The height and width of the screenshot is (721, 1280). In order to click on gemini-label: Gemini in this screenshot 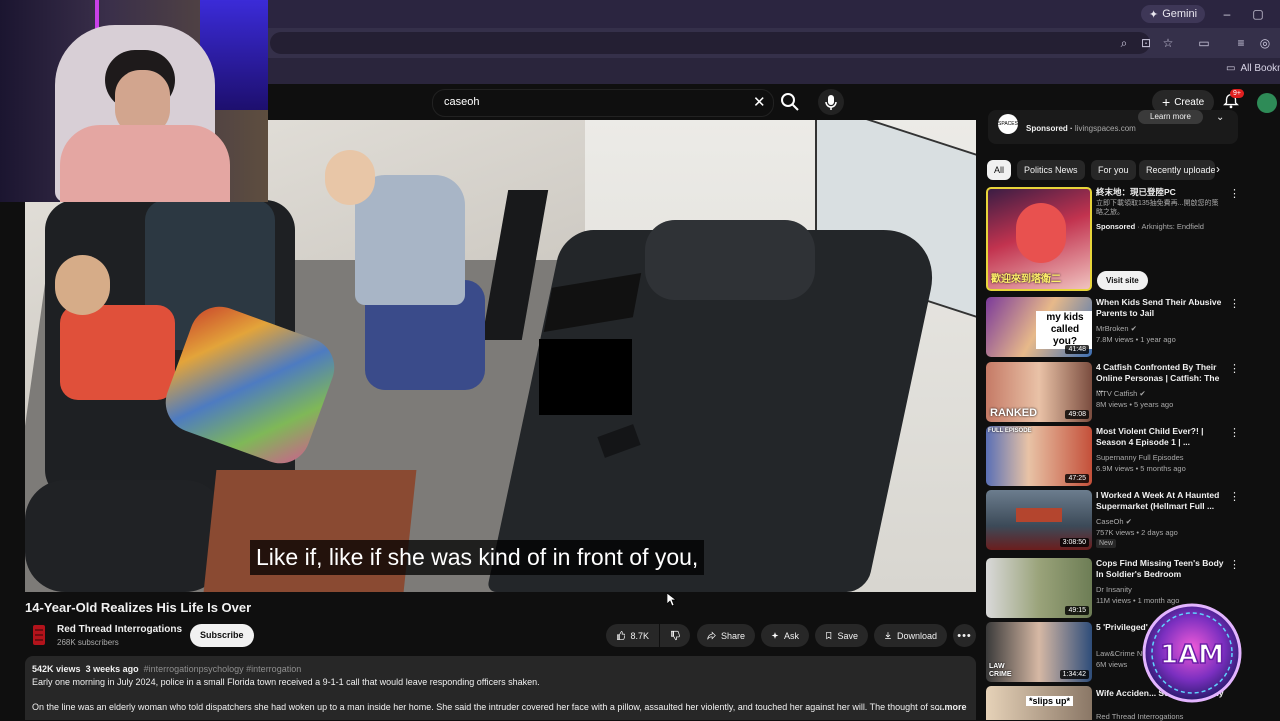, I will do `click(1180, 14)`.